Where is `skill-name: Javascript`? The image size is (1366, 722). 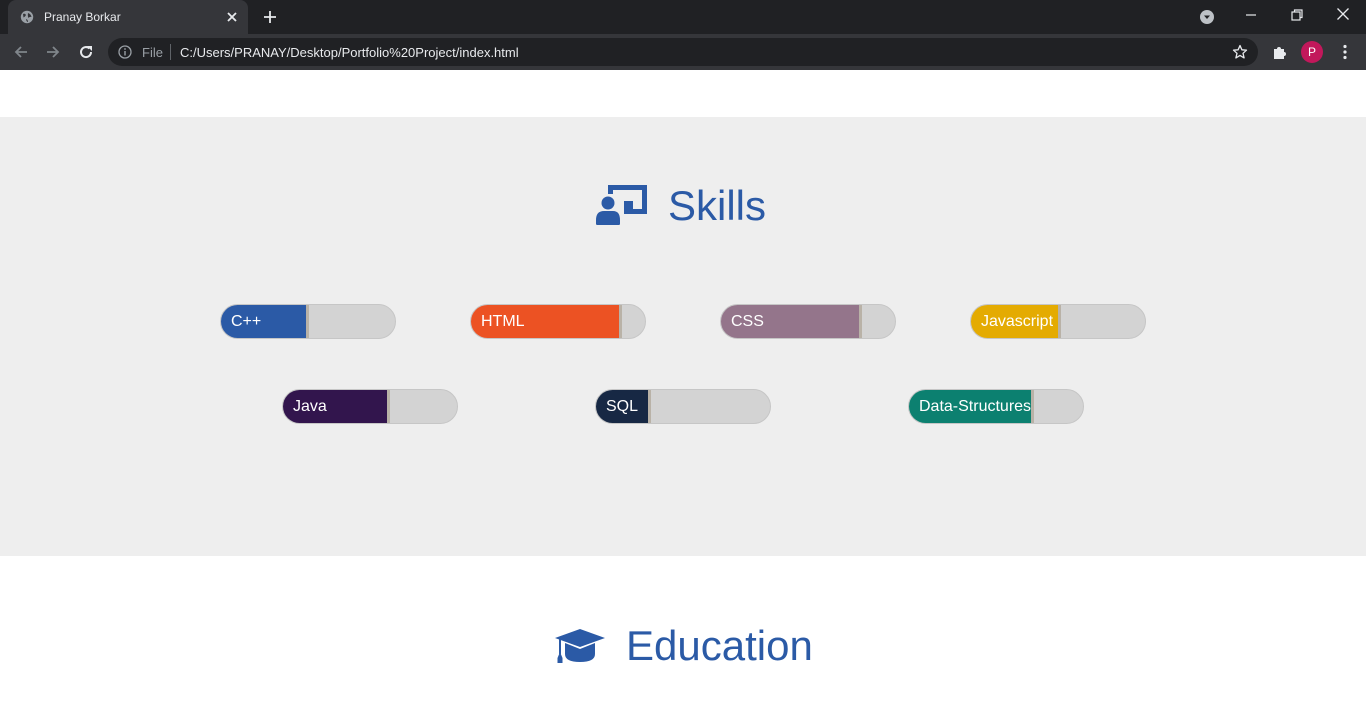
skill-name: Javascript is located at coordinates (1017, 321).